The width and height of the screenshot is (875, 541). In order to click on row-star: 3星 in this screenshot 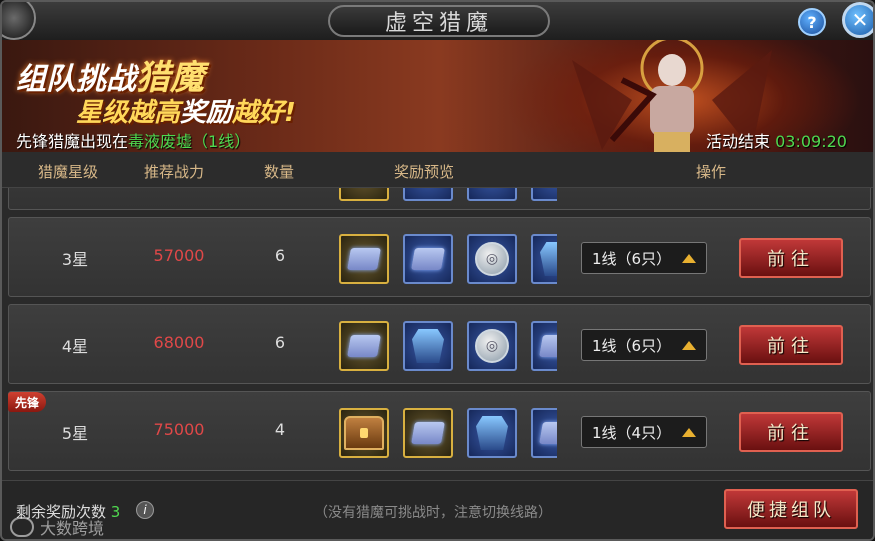, I will do `click(75, 259)`.